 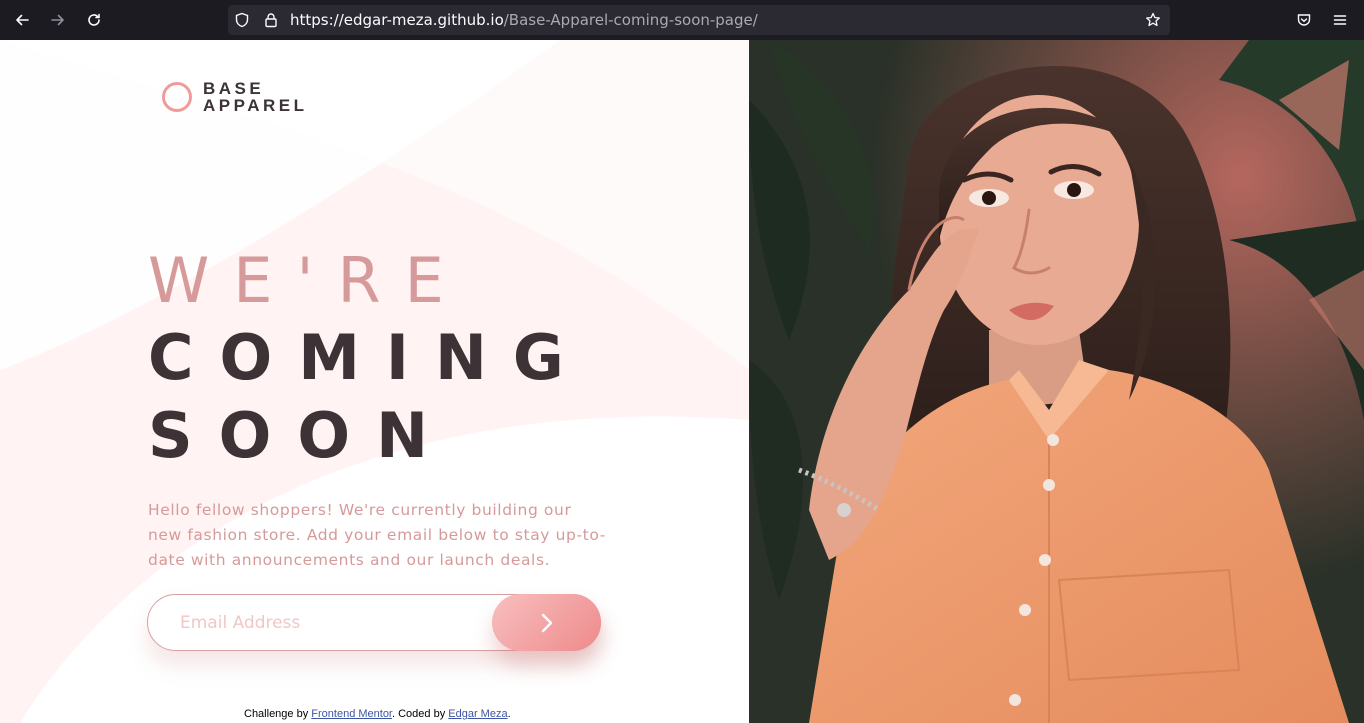 I want to click on url-host: https://edgar-meza.github.io, so click(x=397, y=20).